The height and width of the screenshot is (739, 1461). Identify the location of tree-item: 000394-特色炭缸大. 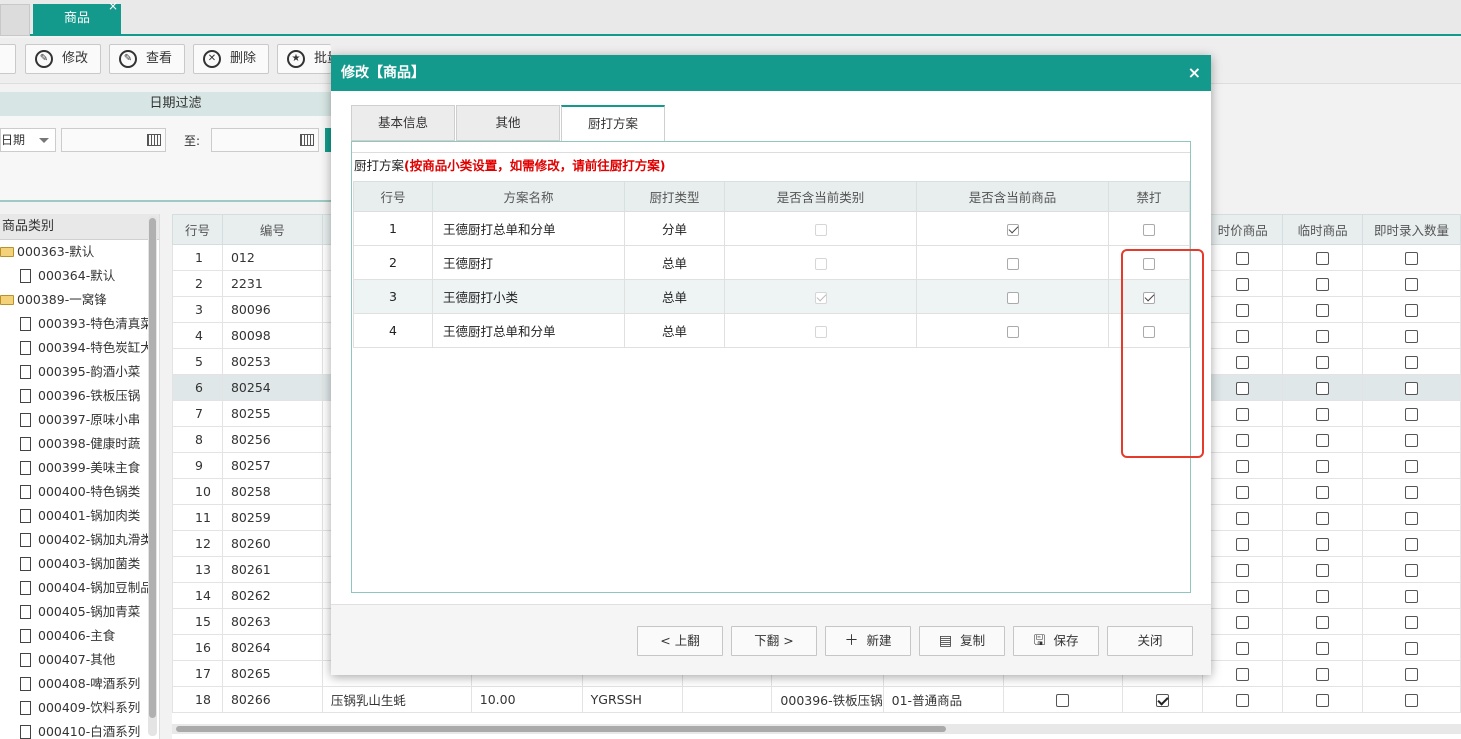
(79, 348).